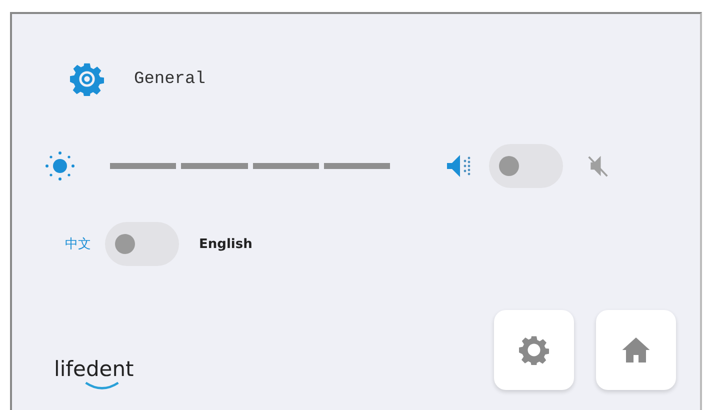  Describe the element at coordinates (94, 369) in the screenshot. I see `logo-text: lifedent` at that location.